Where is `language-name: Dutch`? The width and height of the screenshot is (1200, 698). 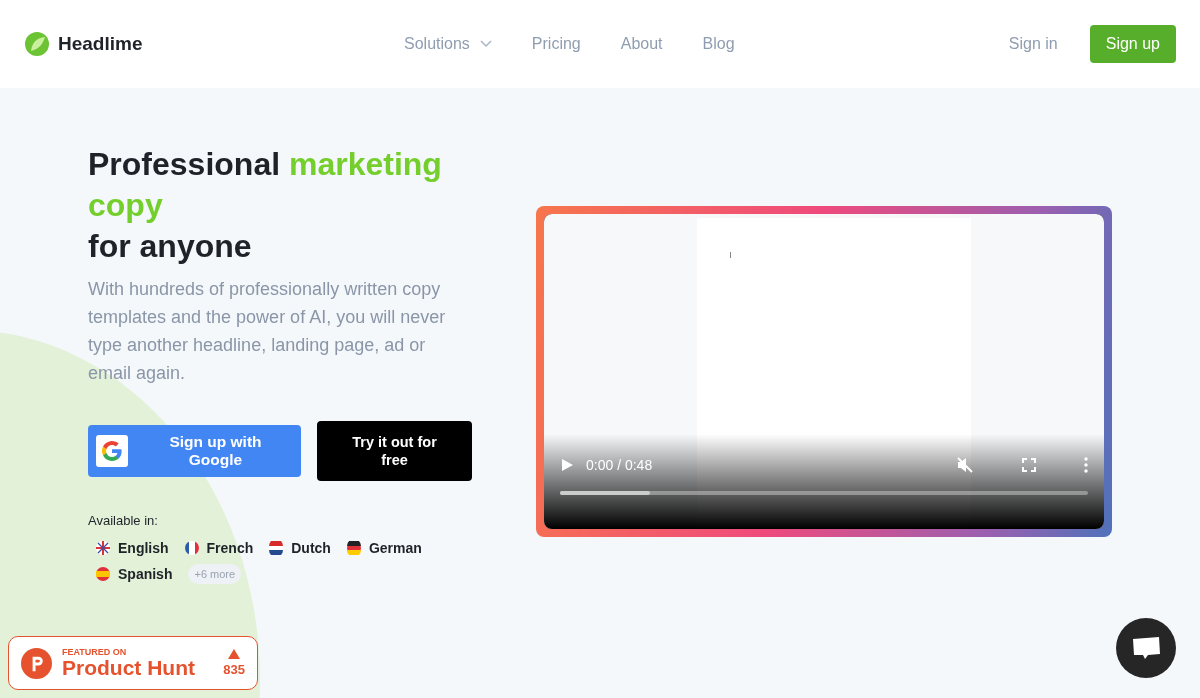 language-name: Dutch is located at coordinates (311, 548).